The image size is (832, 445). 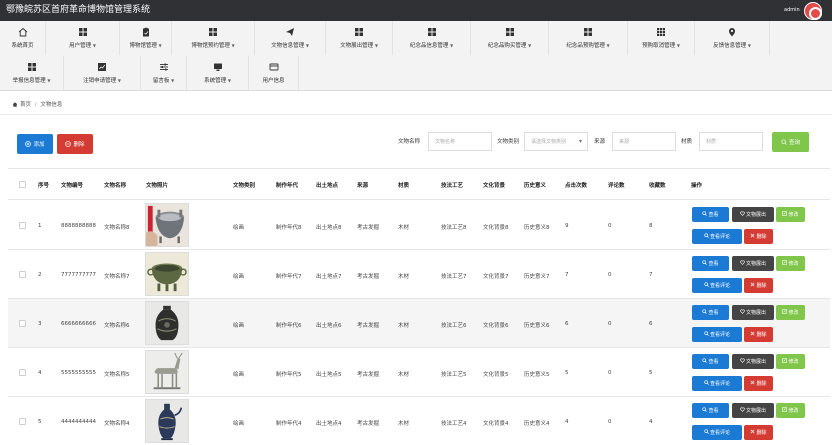 I want to click on delete-button: 删除, so click(x=75, y=144).